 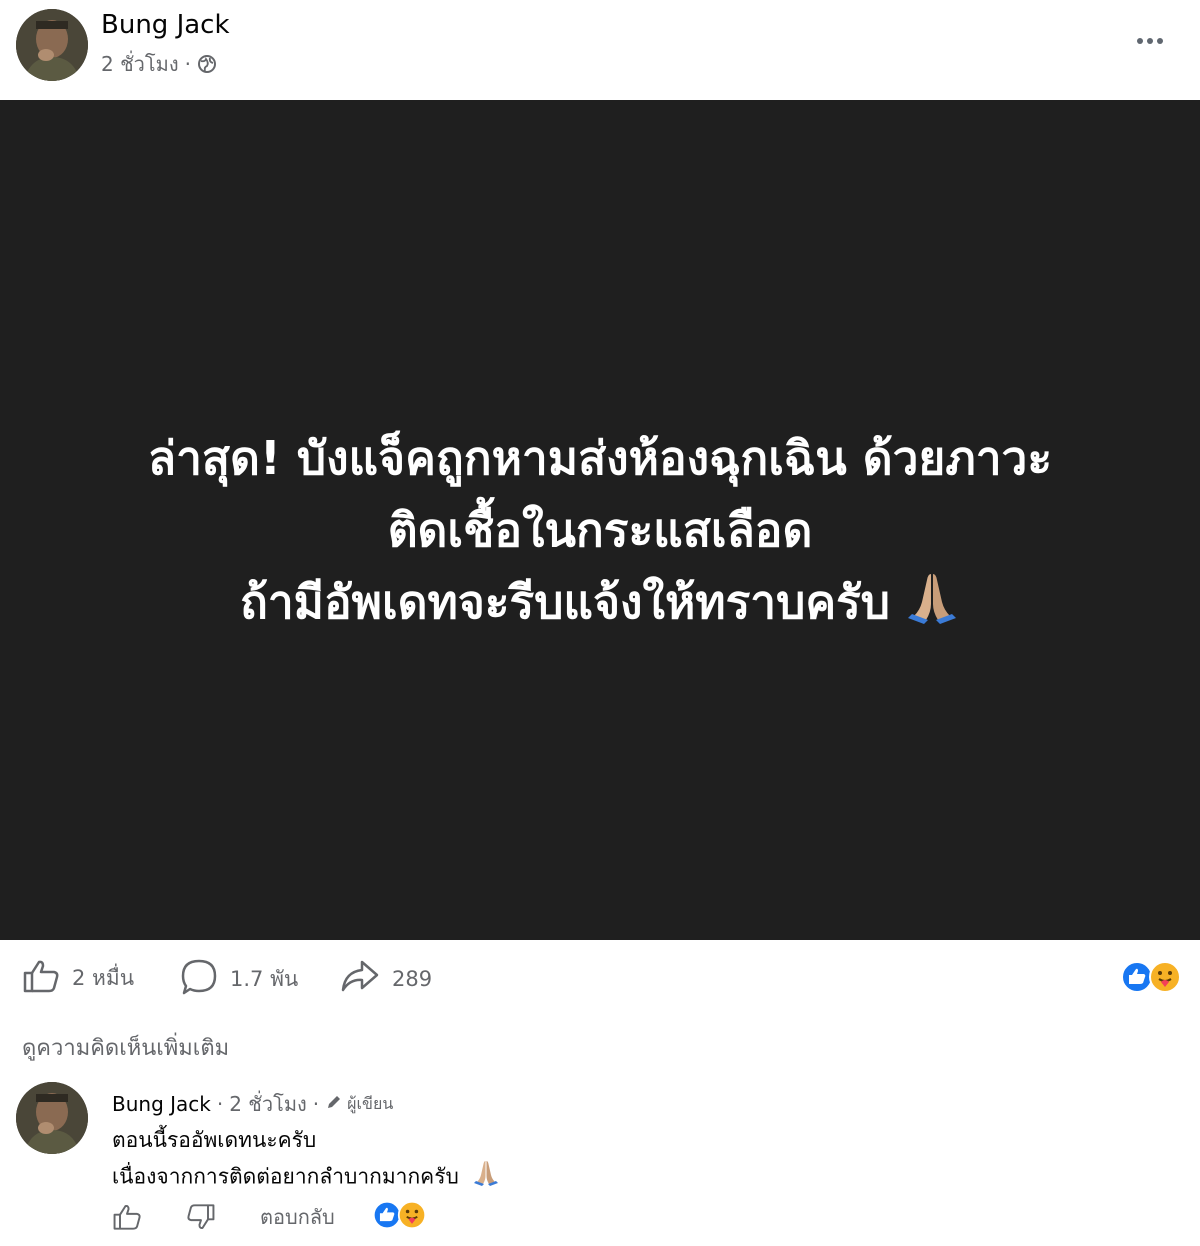 I want to click on pray-emoji-small, so click(x=486, y=1177).